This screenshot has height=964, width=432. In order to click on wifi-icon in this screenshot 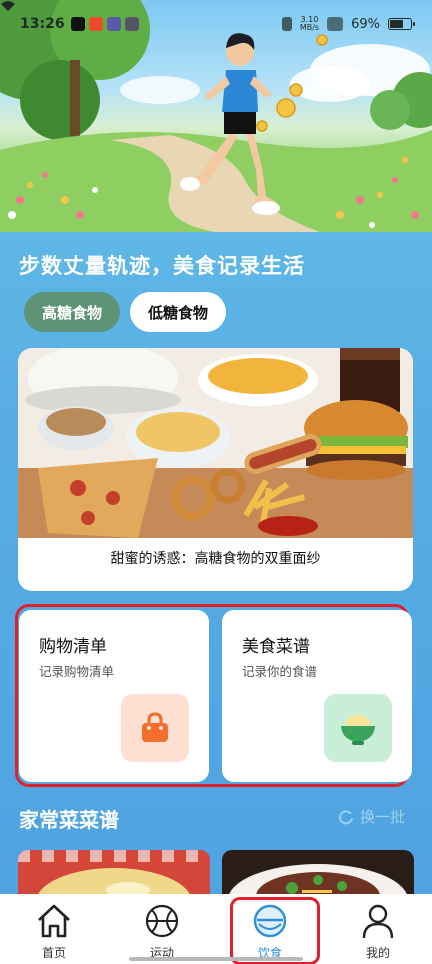, I will do `click(8, 6)`.